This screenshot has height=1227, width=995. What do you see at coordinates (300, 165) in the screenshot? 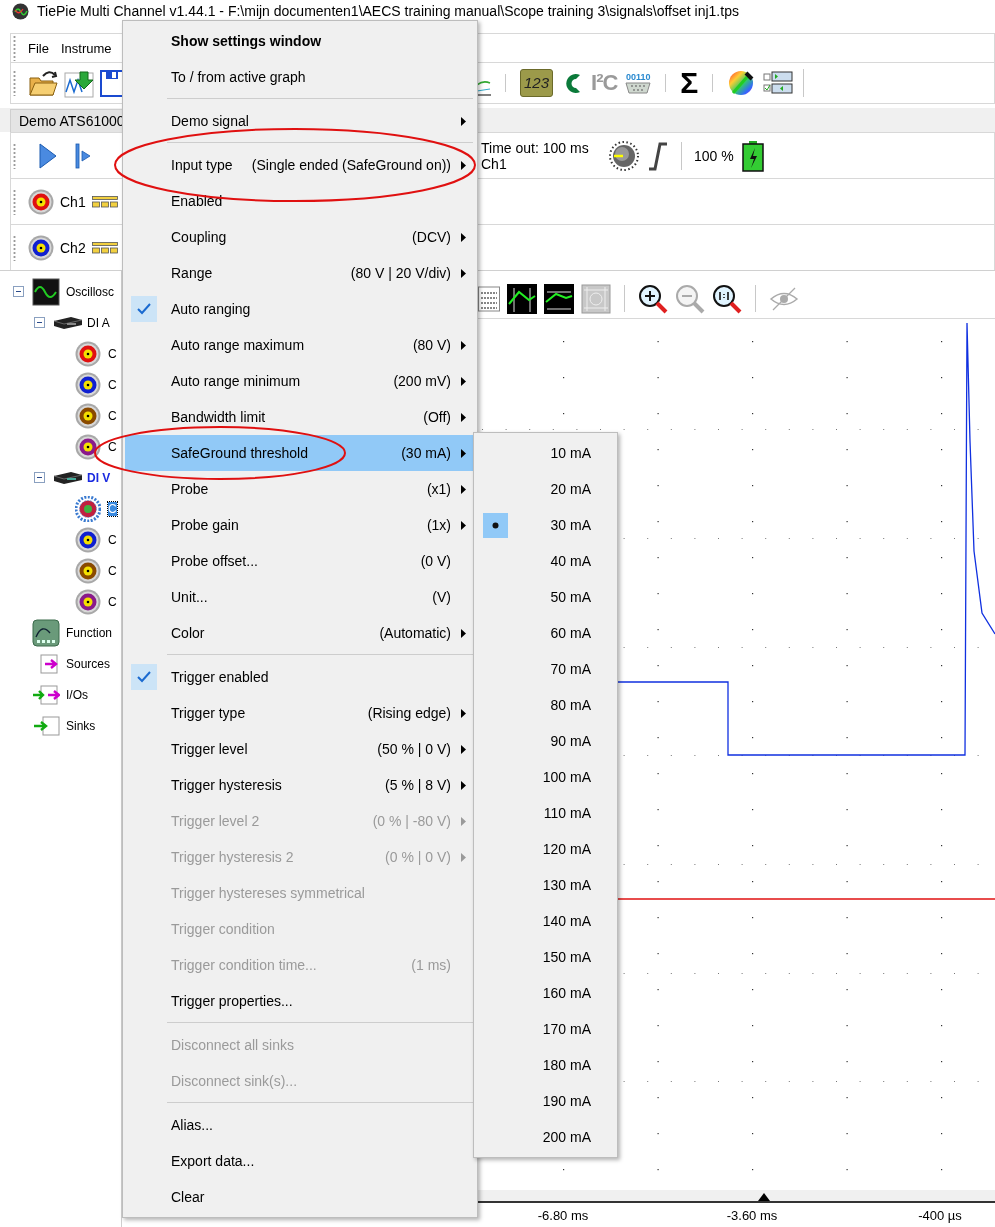
I see `menu-item: Input type (Single ended (SafeGround on))` at bounding box center [300, 165].